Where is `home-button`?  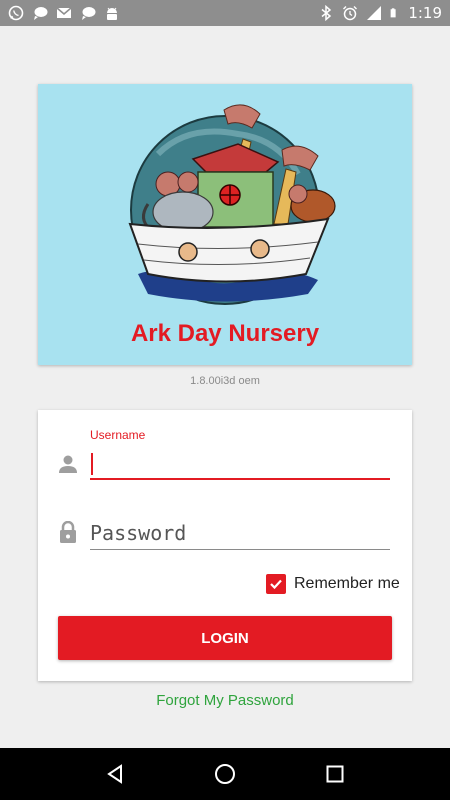 home-button is located at coordinates (225, 774).